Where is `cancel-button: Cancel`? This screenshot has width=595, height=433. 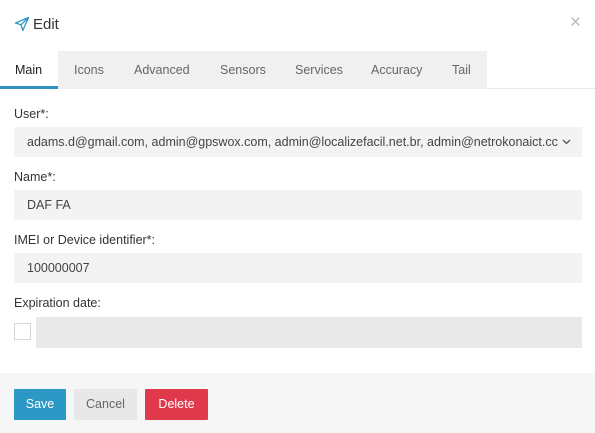 cancel-button: Cancel is located at coordinates (105, 404).